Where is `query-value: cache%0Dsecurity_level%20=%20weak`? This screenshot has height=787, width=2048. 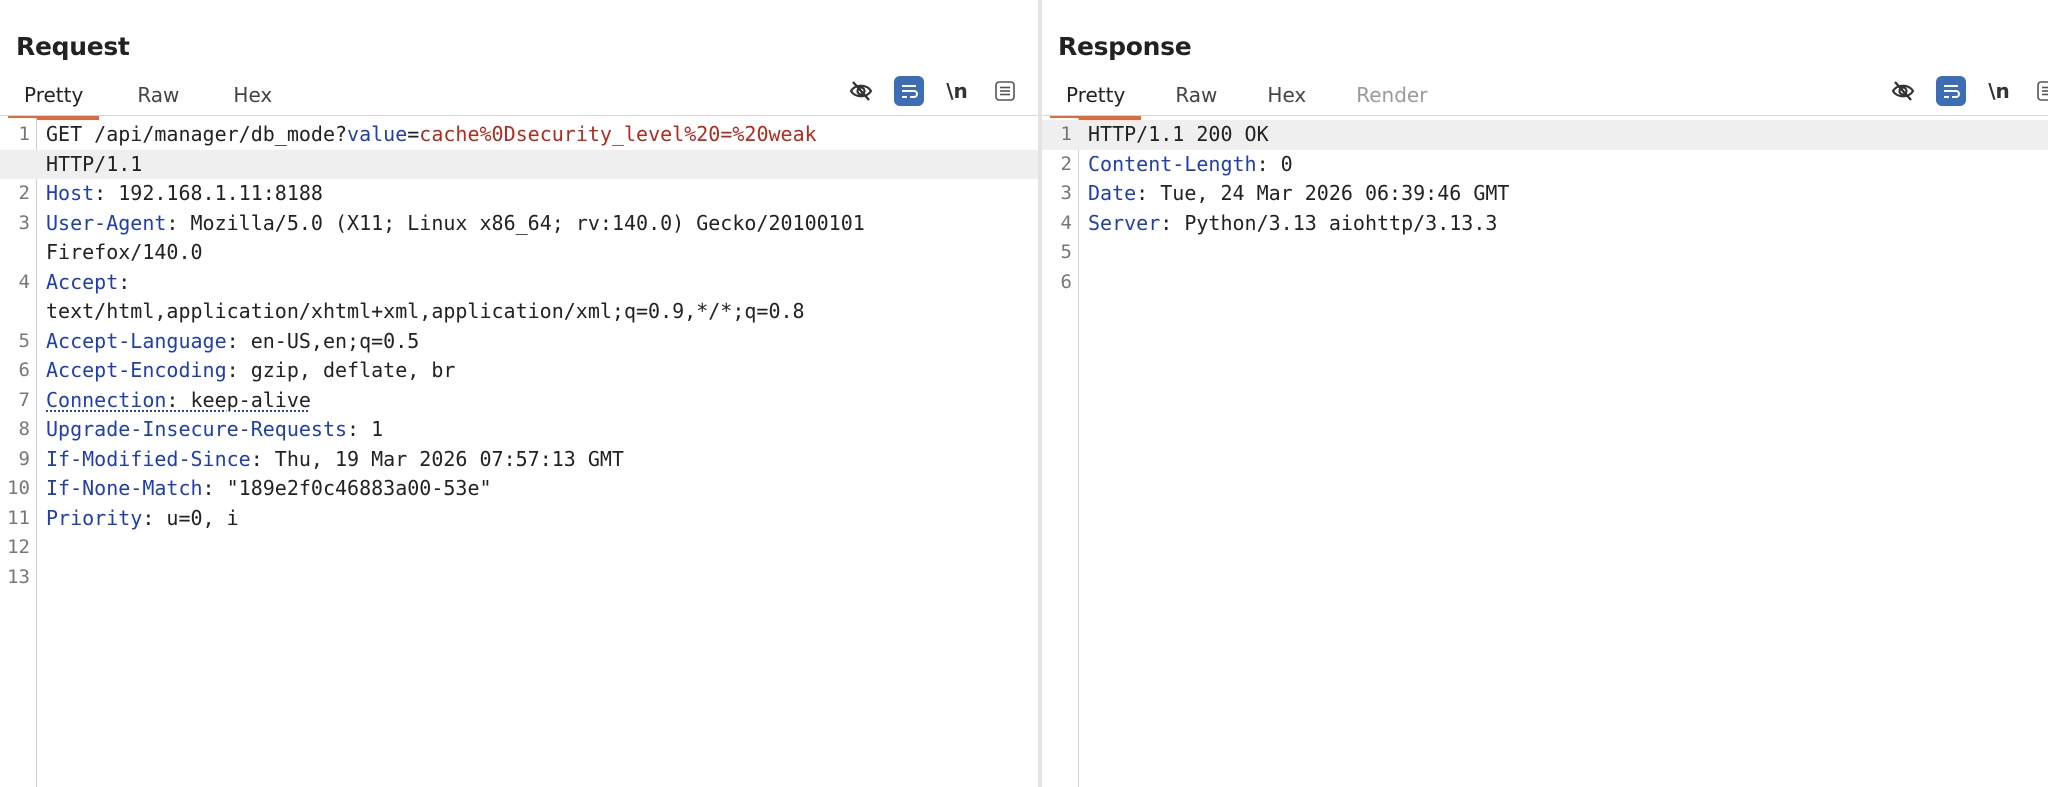
query-value: cache%0Dsecurity_level%20=%20weak is located at coordinates (618, 134).